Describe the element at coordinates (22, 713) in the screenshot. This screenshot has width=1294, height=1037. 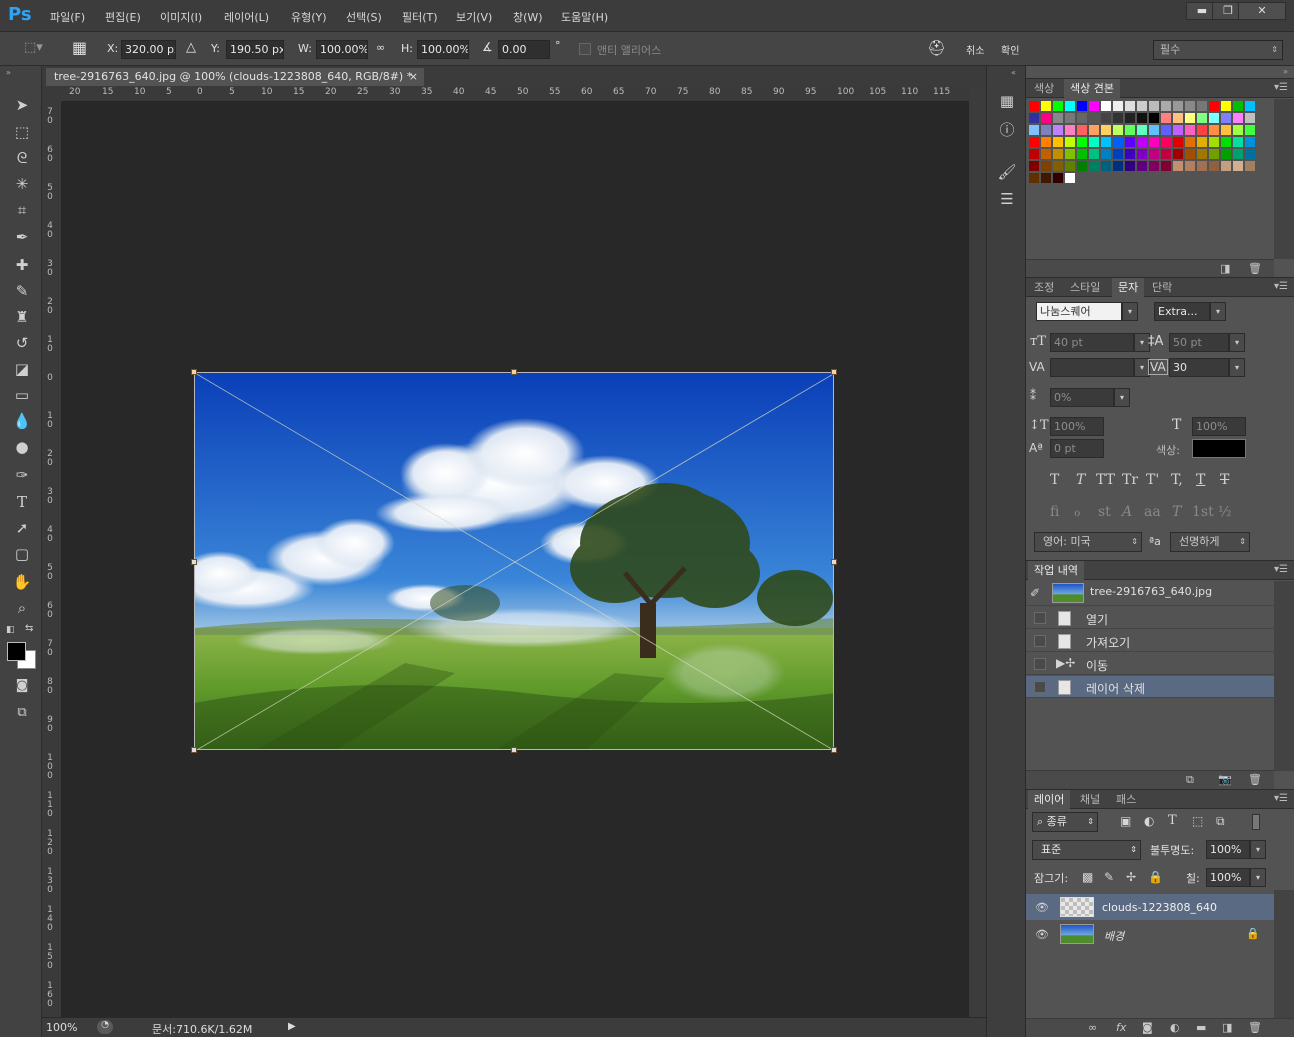
I see `screen-mode-icon: ⧉` at that location.